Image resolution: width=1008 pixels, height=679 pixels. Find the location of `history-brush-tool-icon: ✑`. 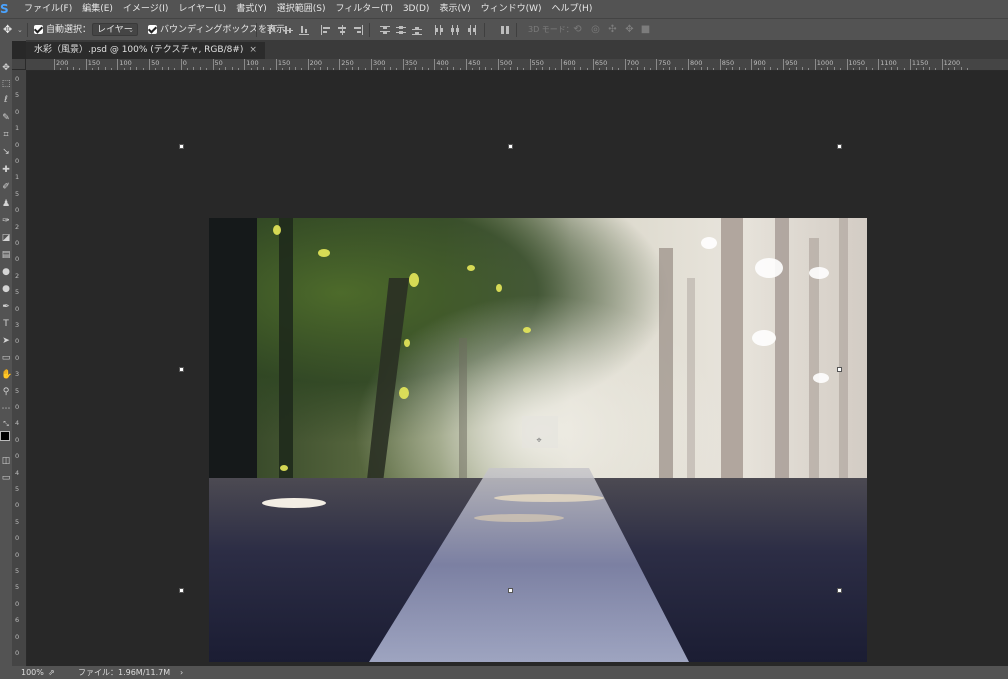

history-brush-tool-icon: ✑ is located at coordinates (6, 221).